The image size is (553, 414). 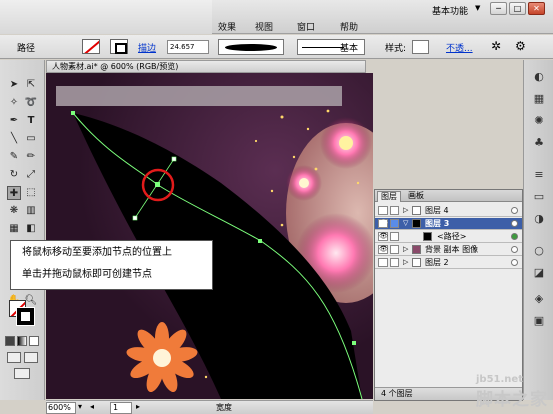 I want to click on stroke-swatch, so click(x=119, y=46).